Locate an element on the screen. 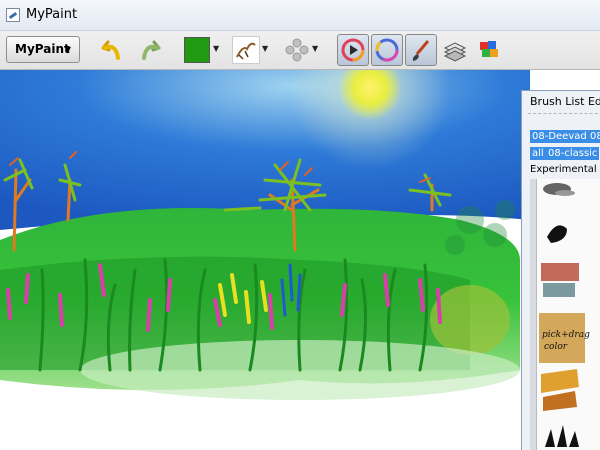 This screenshot has height=450, width=600. panel-title: Brush List Edit is located at coordinates (565, 101).